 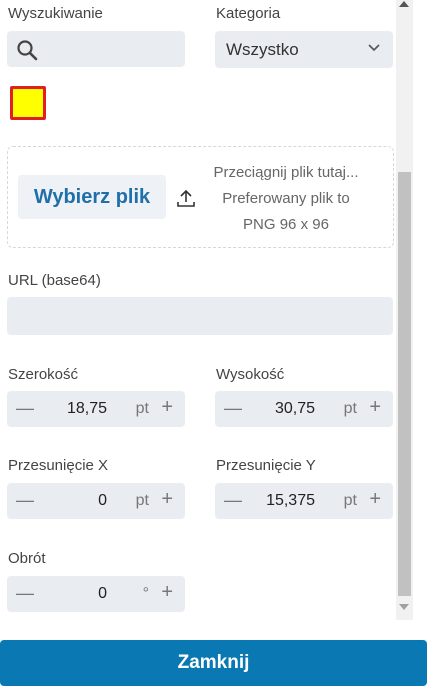 What do you see at coordinates (404, 607) in the screenshot?
I see `scroll-down-arrow-icon` at bounding box center [404, 607].